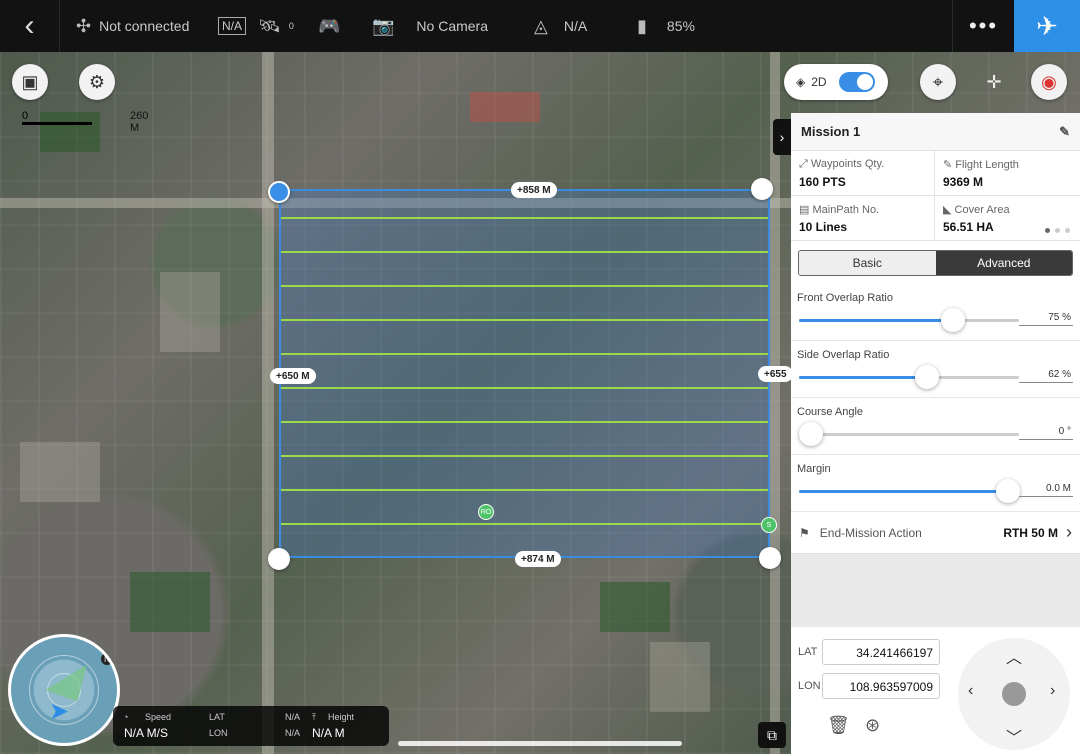 This screenshot has width=1080, height=754. I want to click on start-flight-button: ✈, so click(1047, 26).